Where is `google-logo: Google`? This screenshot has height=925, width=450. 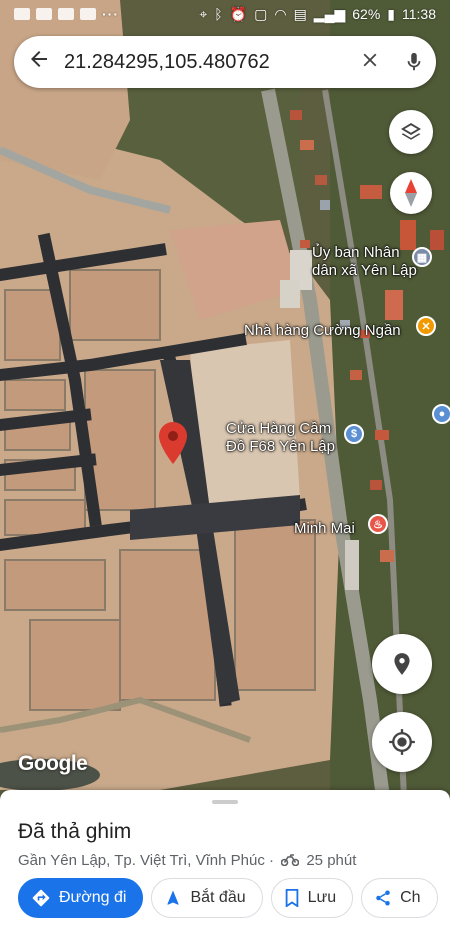
google-logo: Google is located at coordinates (53, 763).